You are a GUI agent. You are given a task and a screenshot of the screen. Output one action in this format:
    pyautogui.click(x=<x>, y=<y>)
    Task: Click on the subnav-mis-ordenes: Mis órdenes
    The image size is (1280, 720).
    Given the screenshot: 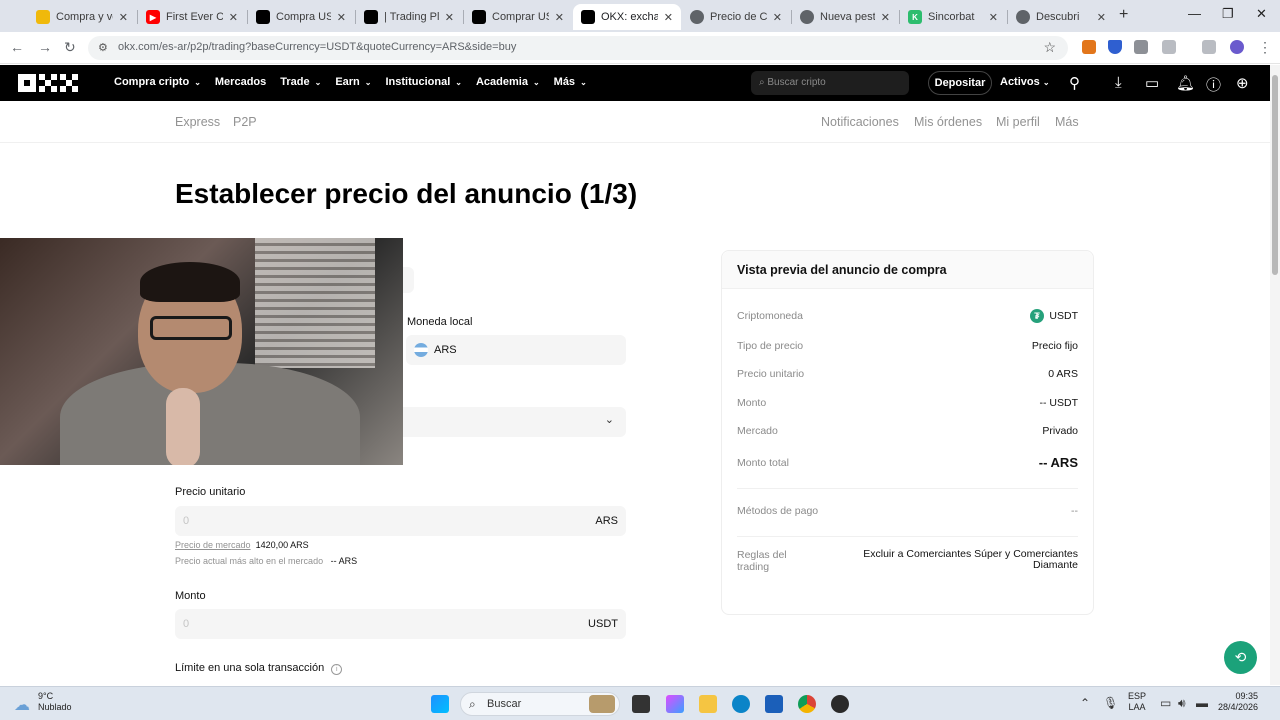 What is the action you would take?
    pyautogui.click(x=948, y=122)
    